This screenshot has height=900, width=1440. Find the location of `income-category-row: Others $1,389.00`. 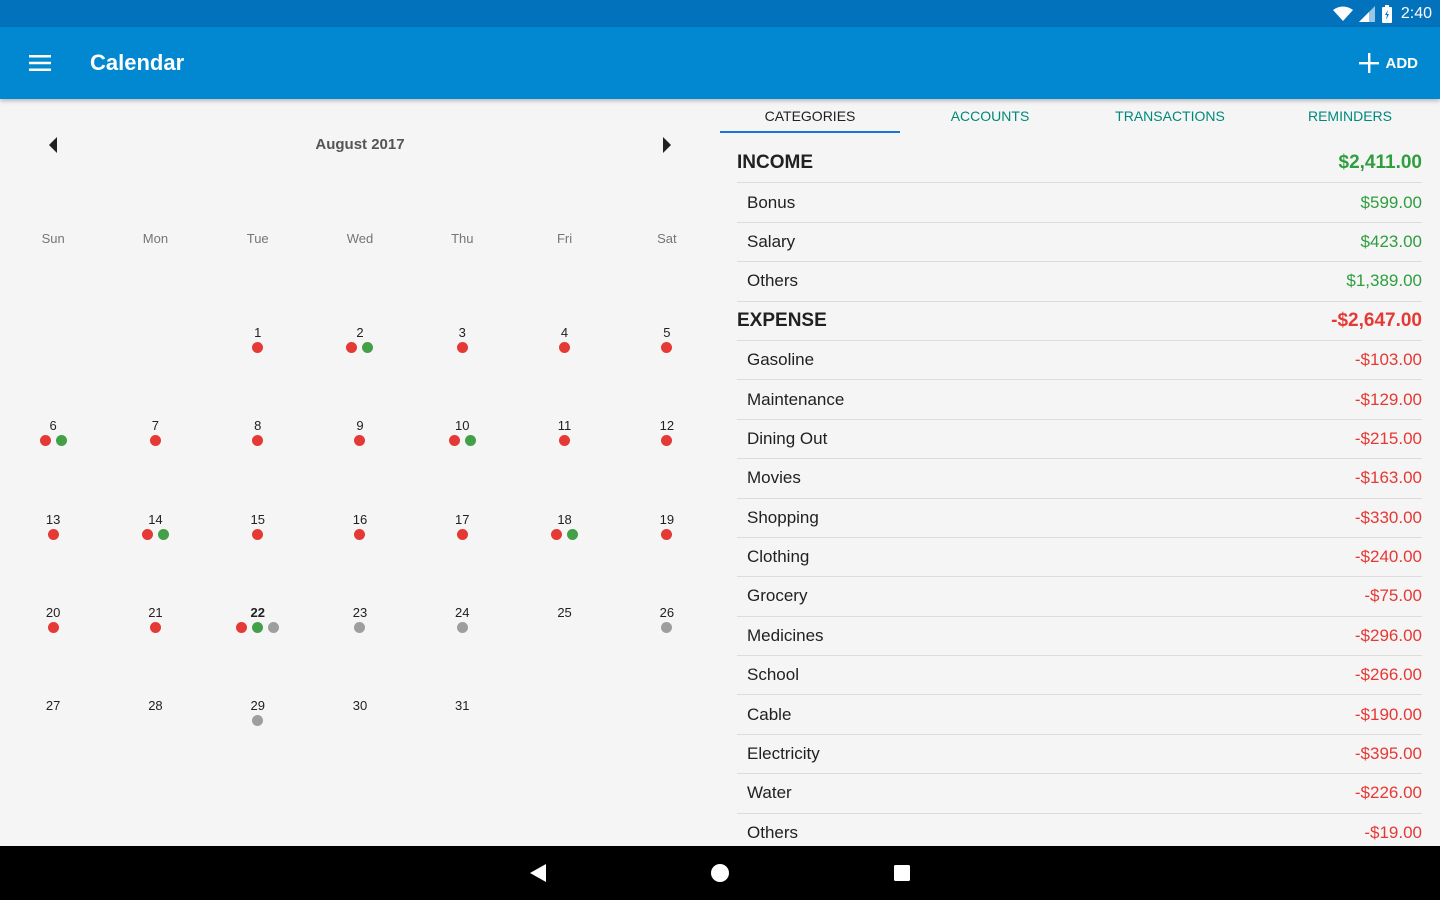

income-category-row: Others $1,389.00 is located at coordinates (1079, 282).